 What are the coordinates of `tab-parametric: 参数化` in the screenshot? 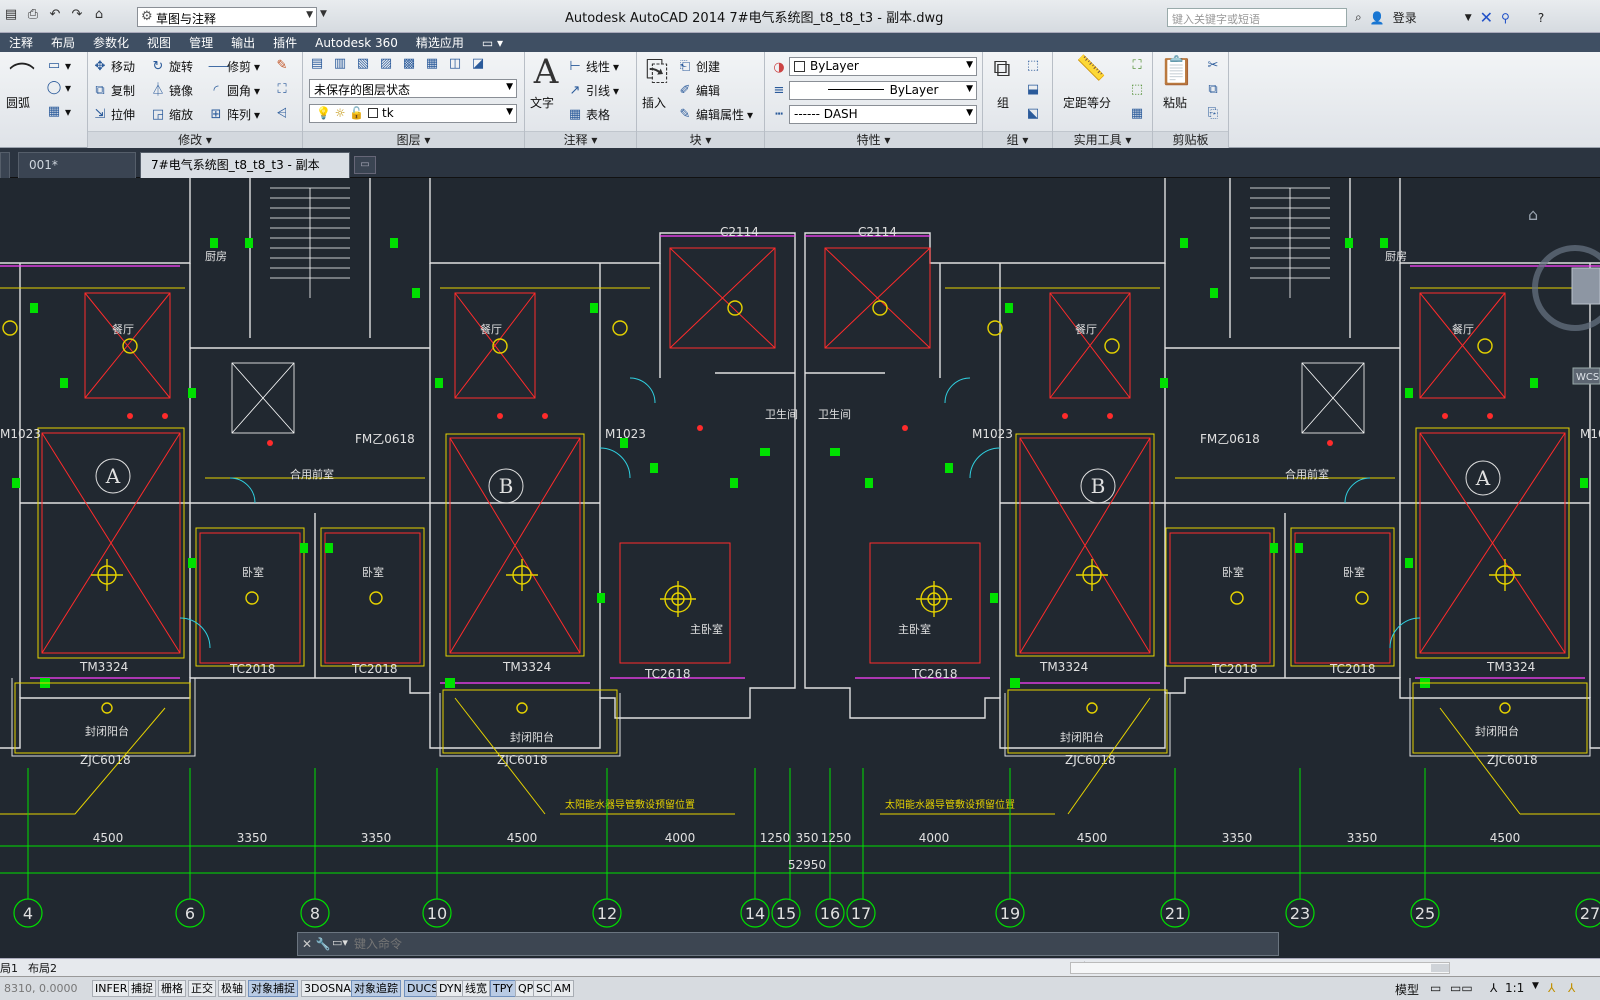 It's located at (111, 42).